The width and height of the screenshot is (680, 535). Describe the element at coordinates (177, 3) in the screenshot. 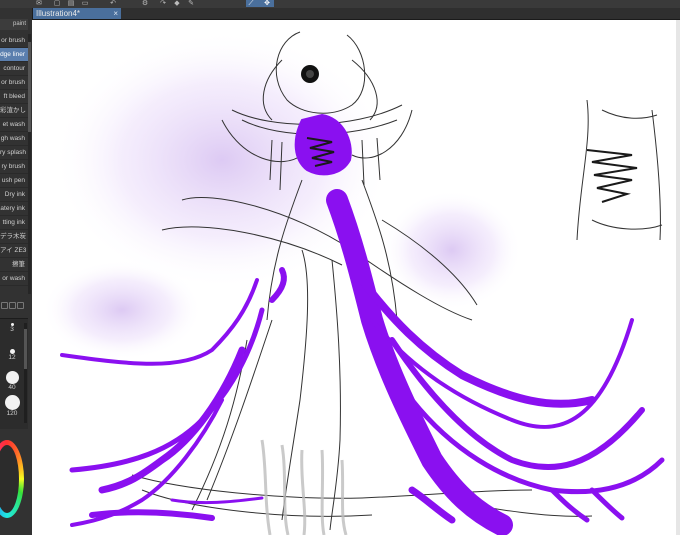

I see `fill-icon: ◆` at that location.